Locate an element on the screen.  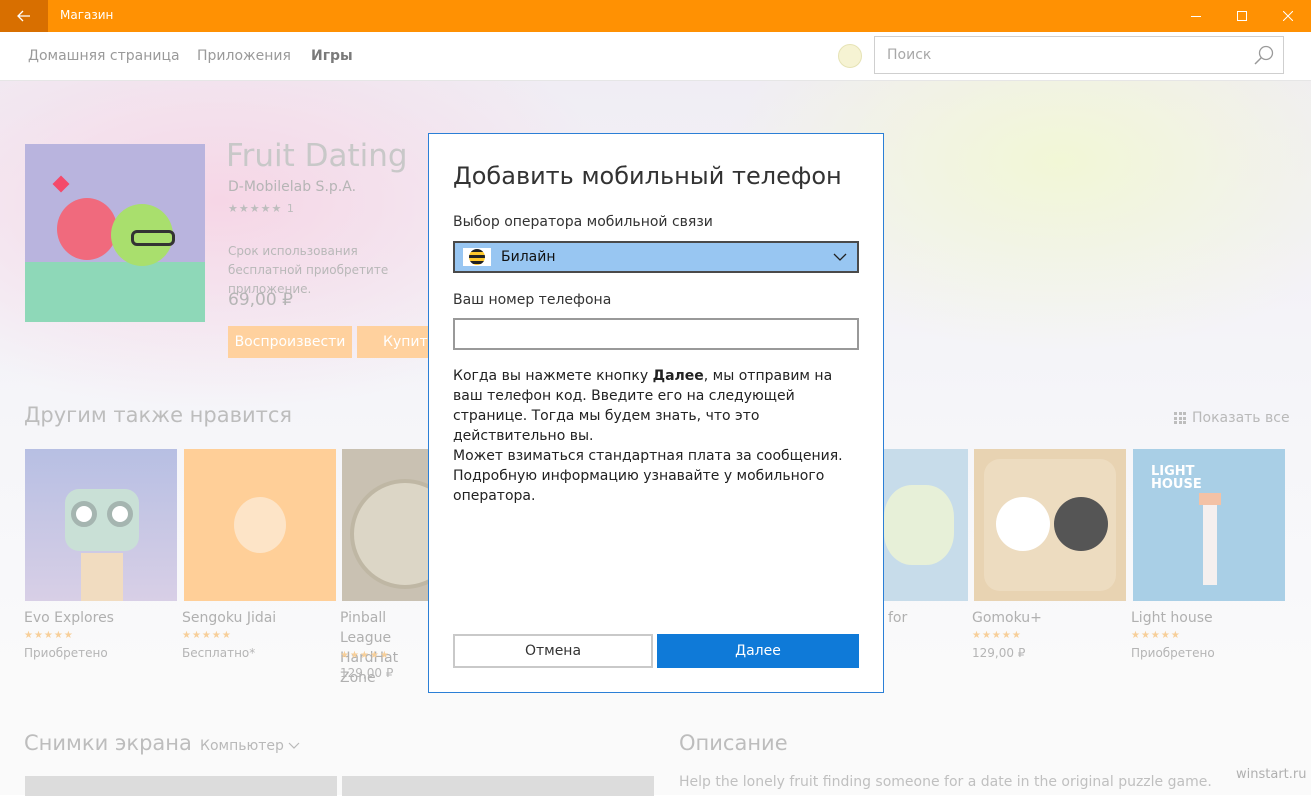
search-box is located at coordinates (1079, 55).